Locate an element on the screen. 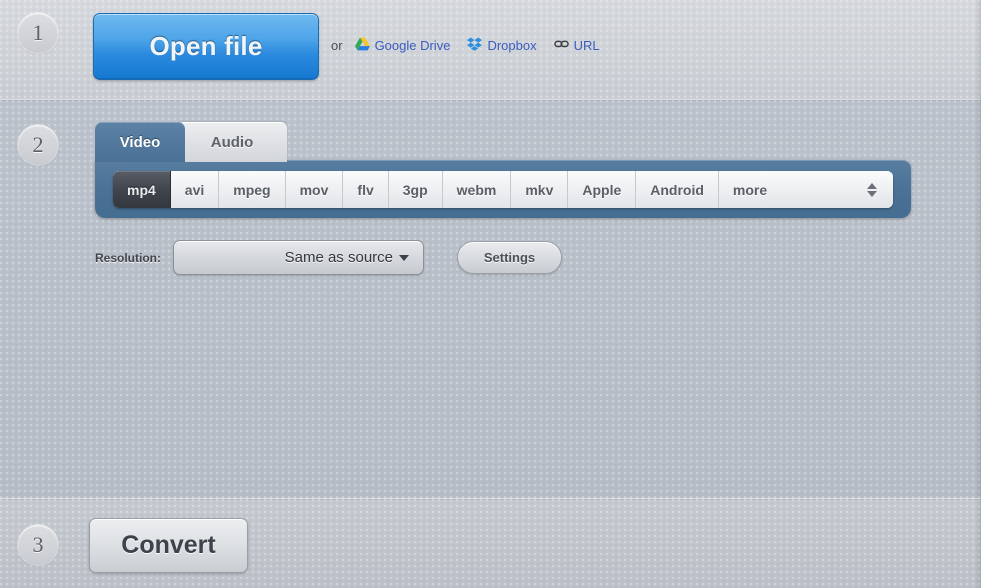 Image resolution: width=981 pixels, height=588 pixels. format-option-flv: flv is located at coordinates (366, 189).